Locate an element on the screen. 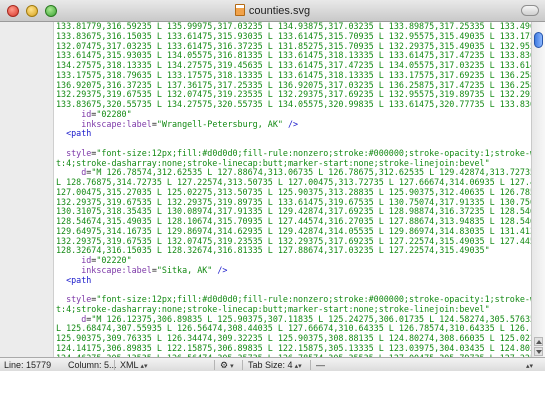  gear-menu: ⚙ ▾ is located at coordinates (227, 365).